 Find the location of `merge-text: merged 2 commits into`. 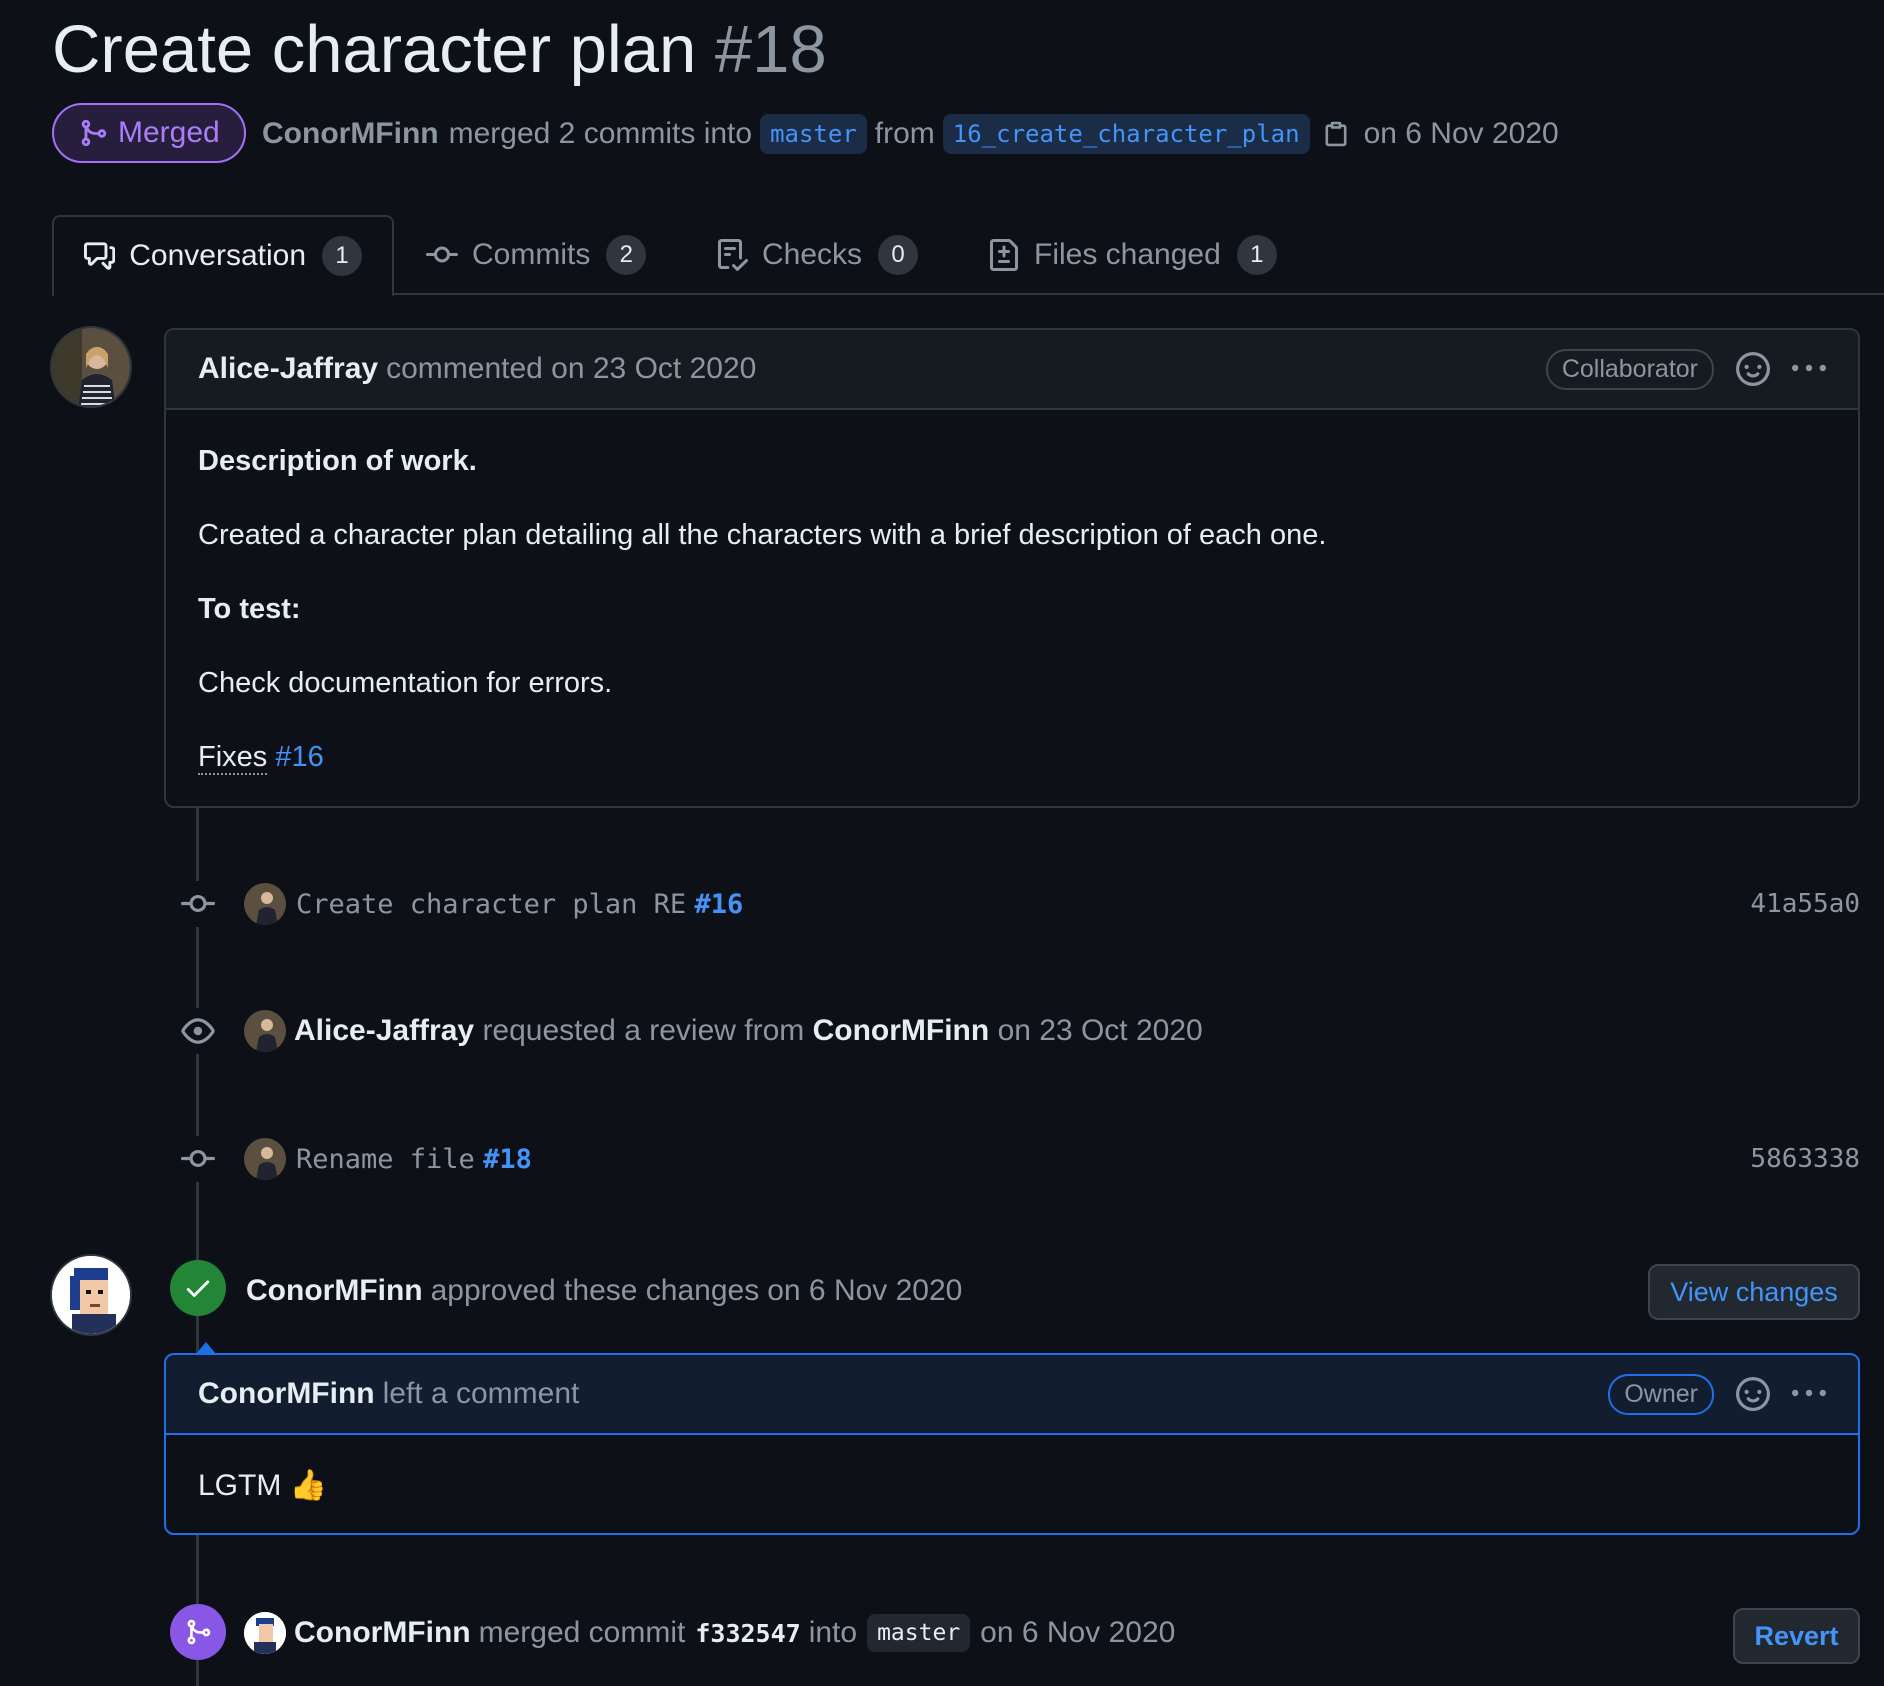

merge-text: merged 2 commits into is located at coordinates (600, 133).